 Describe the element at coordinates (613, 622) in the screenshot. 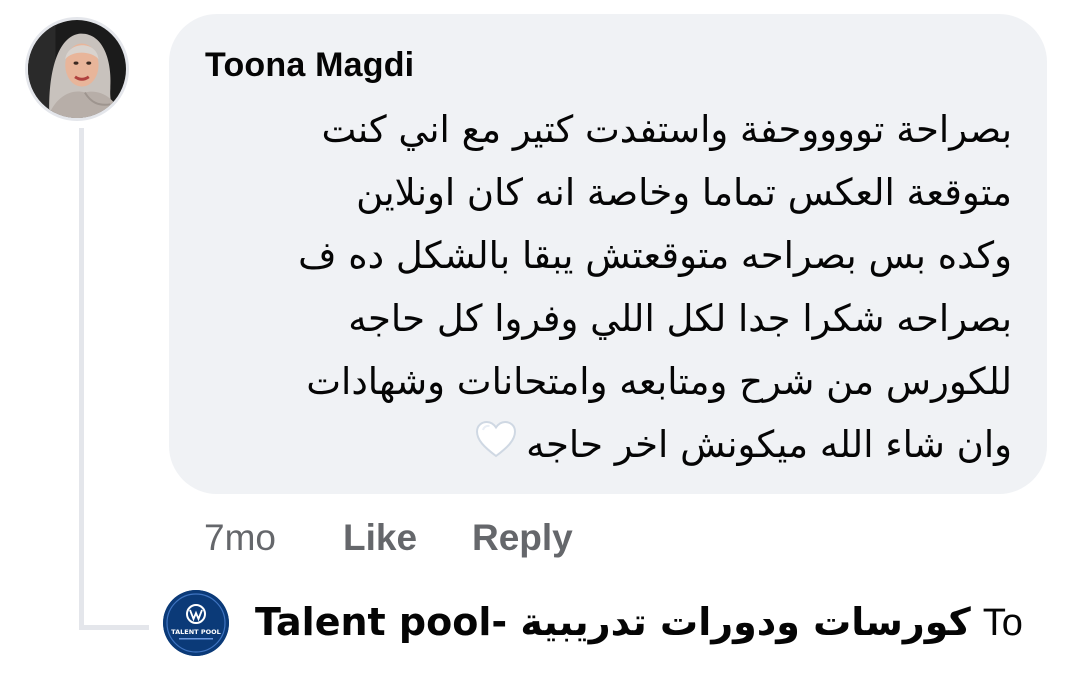

I see `reply-author: Talent pool- كورسات ودورات تدريبية` at that location.